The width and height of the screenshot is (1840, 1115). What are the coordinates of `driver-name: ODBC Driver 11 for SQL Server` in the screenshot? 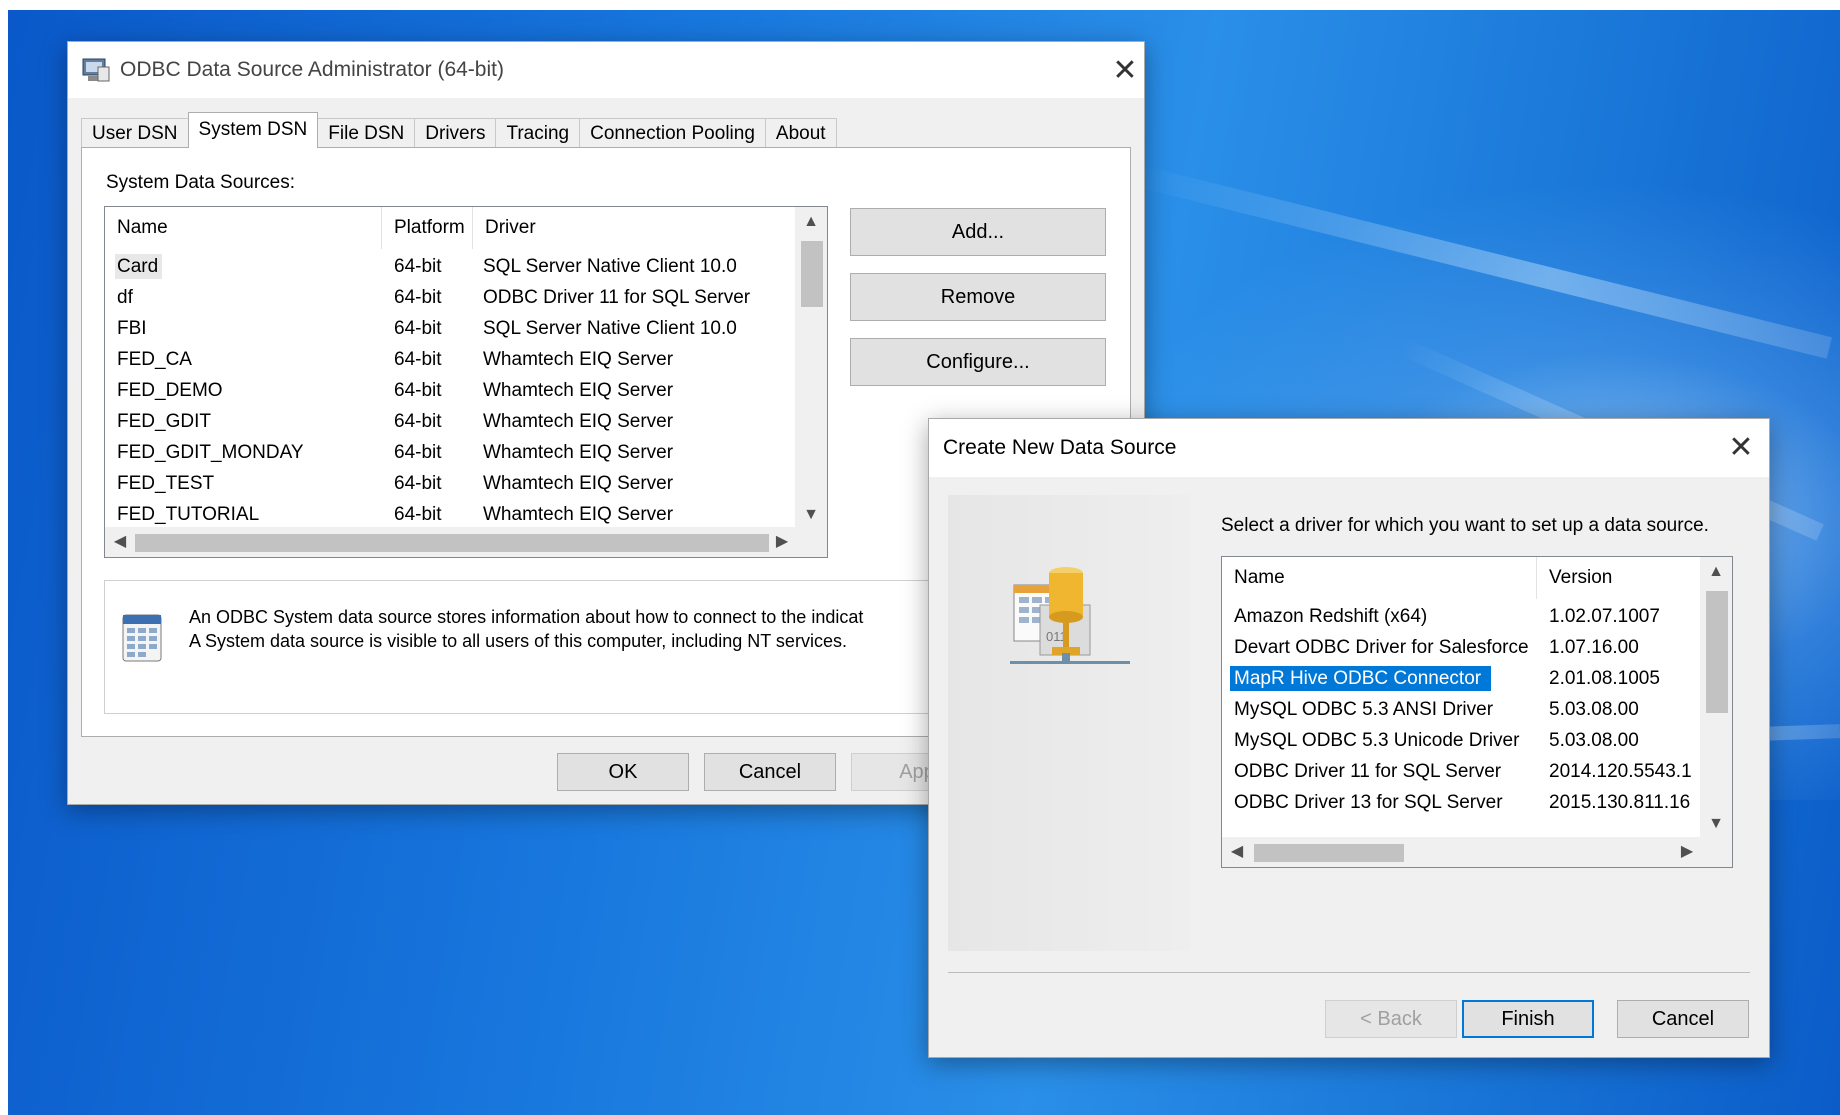 It's located at (1368, 771).